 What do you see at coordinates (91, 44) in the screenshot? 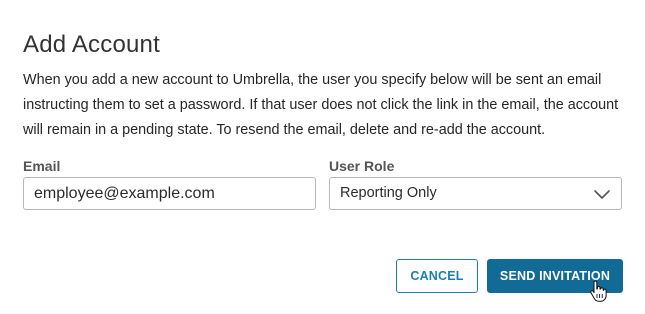
I see `dialog-title: Add Account` at bounding box center [91, 44].